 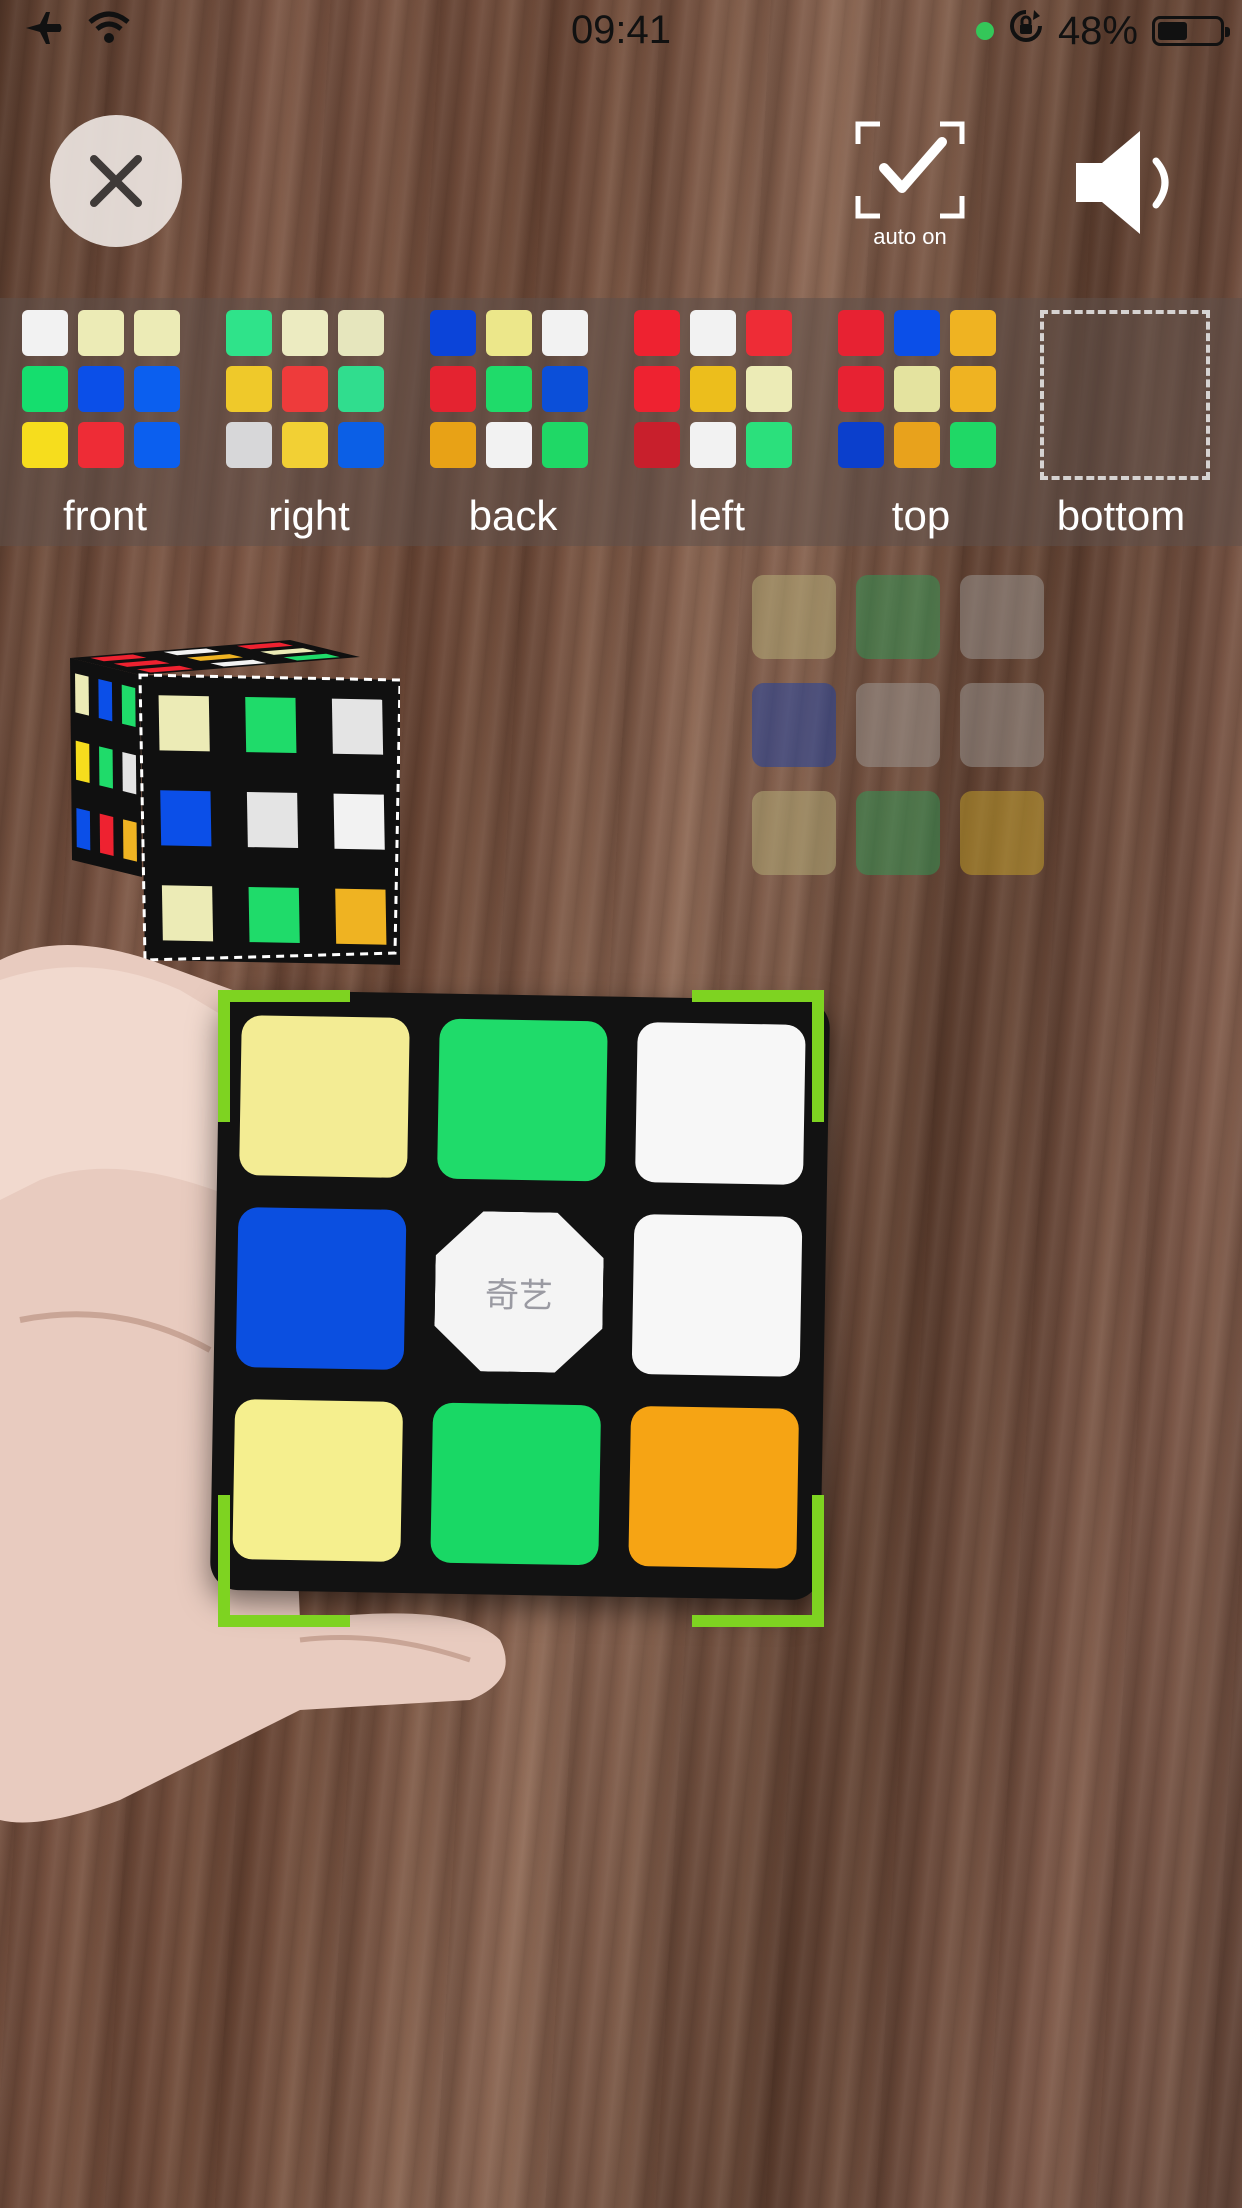 What do you see at coordinates (519, 1295) in the screenshot?
I see `center-cap-logo: 奇艺` at bounding box center [519, 1295].